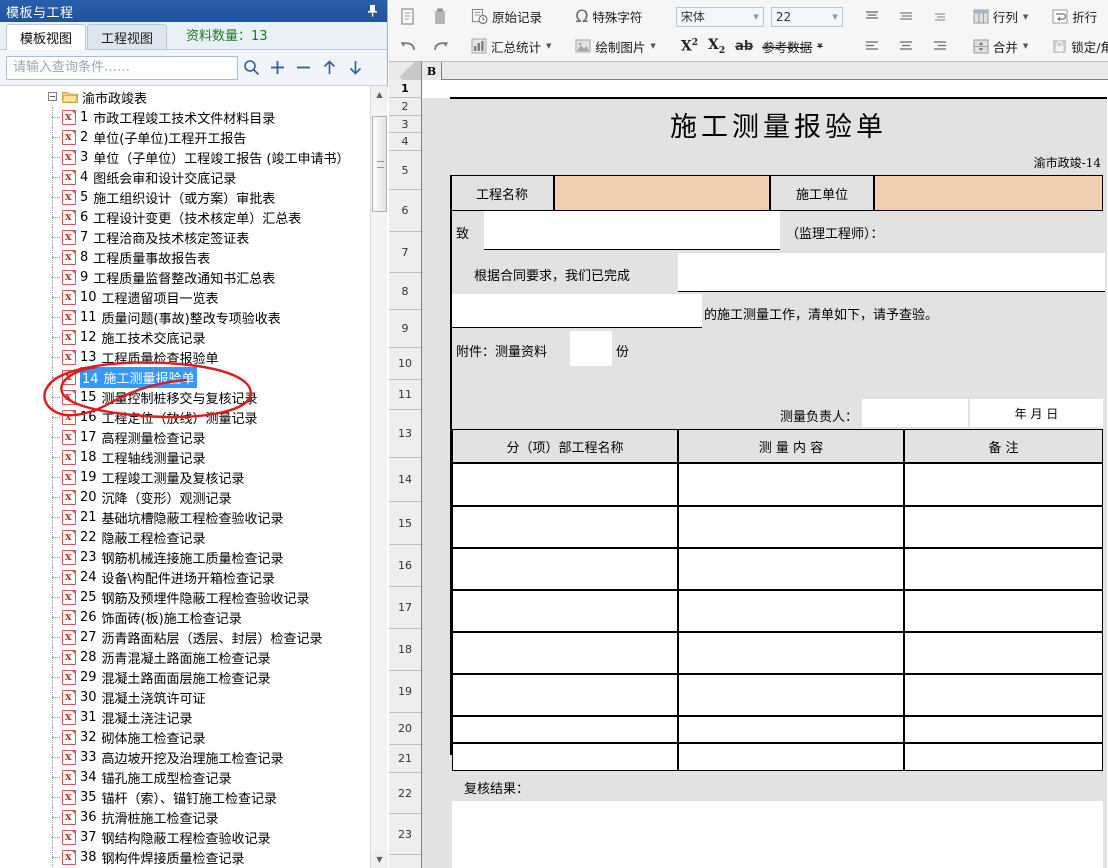 Image resolution: width=1108 pixels, height=868 pixels. I want to click on special-char-button: Ω 特殊字符, so click(608, 17).